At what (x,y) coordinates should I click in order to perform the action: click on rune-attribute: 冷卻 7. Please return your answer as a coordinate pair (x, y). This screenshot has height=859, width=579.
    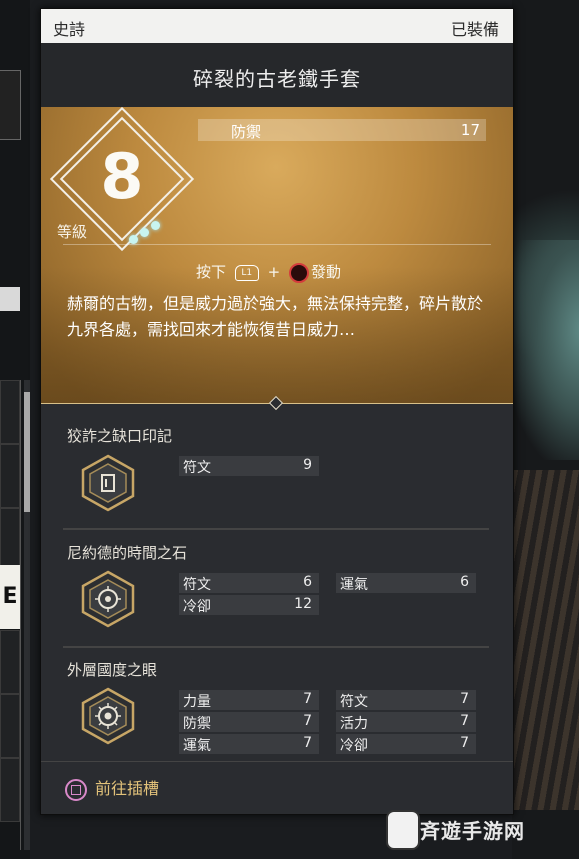
    Looking at the image, I should click on (406, 744).